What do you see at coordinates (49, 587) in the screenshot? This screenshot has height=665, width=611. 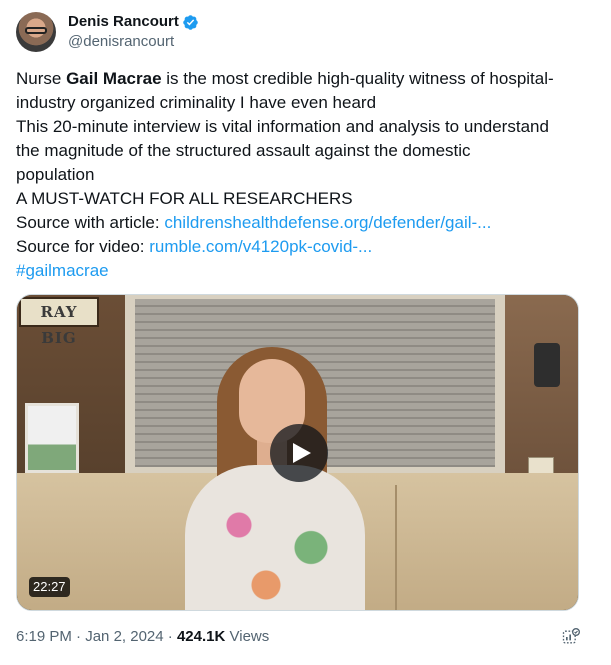 I see `video-duration-badge: 22:27` at bounding box center [49, 587].